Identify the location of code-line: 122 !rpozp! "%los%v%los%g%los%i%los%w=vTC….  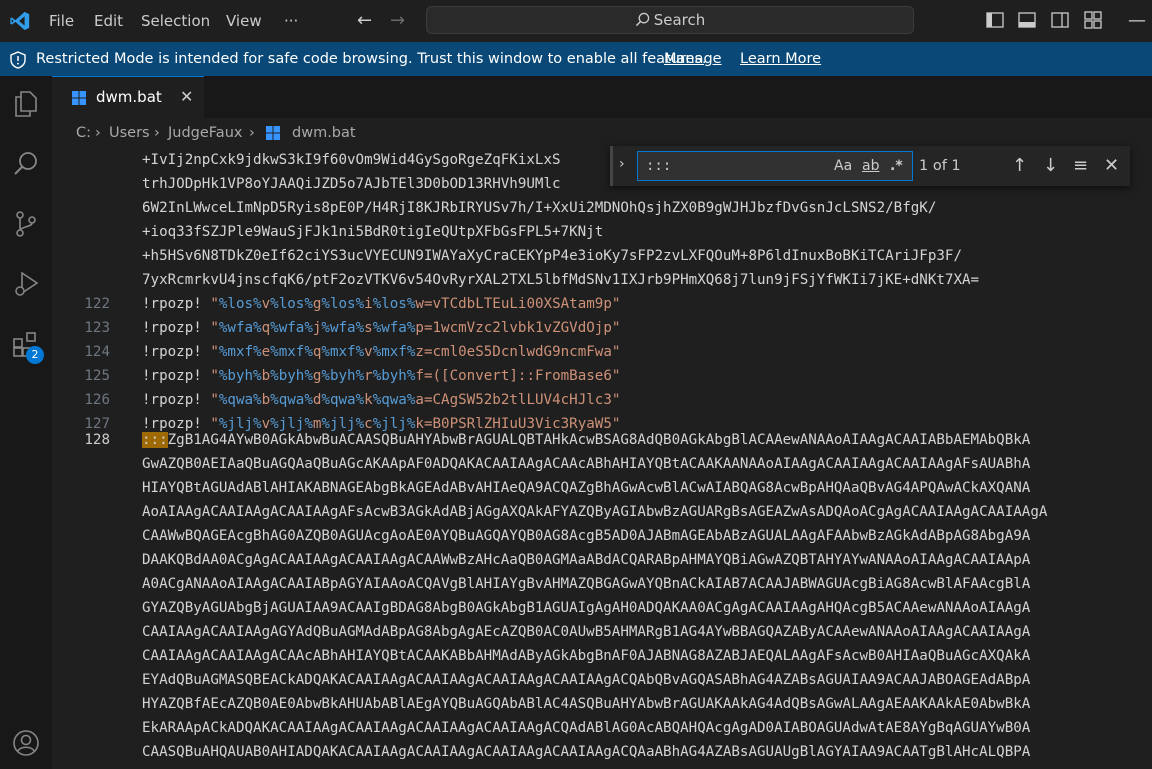
(352, 304).